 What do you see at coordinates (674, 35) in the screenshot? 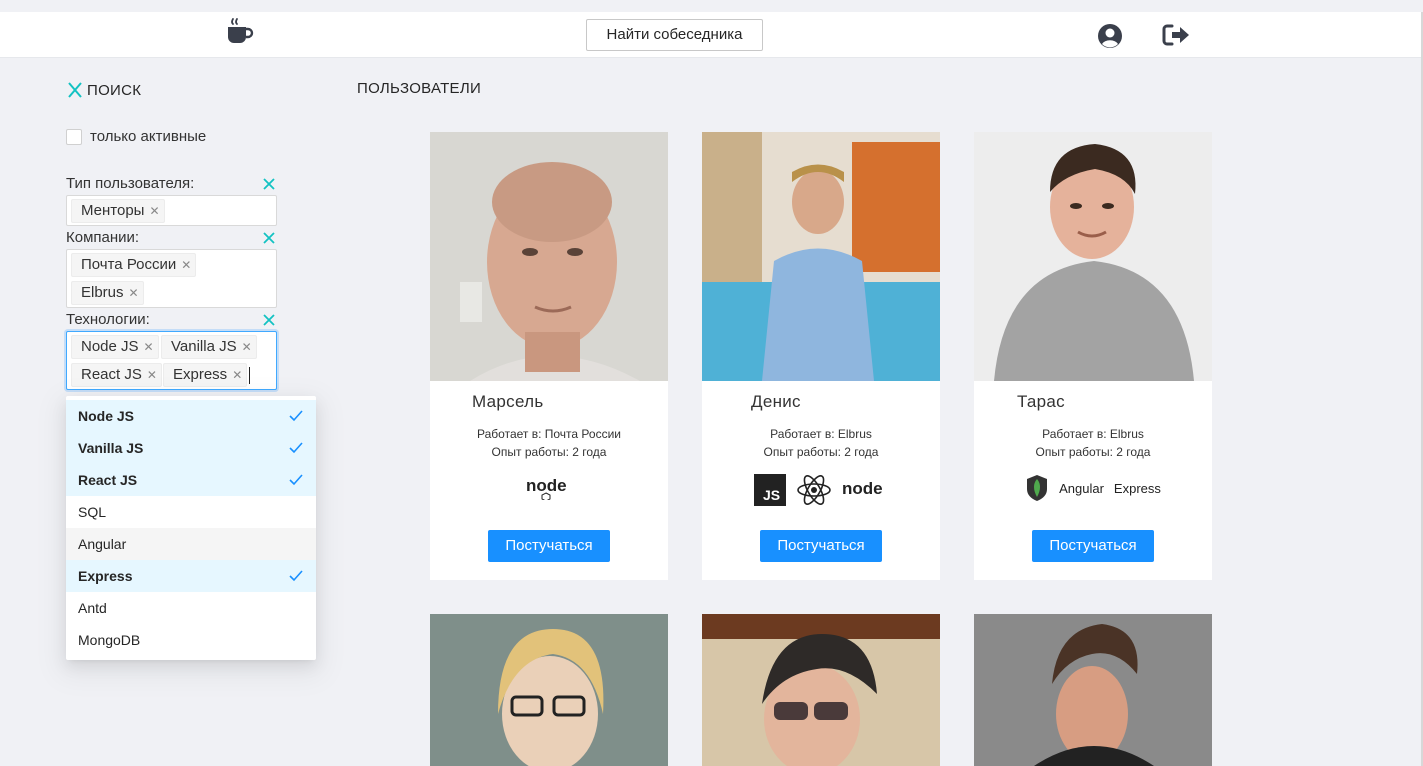
I see `find-partner-button: Найти собеседника` at bounding box center [674, 35].